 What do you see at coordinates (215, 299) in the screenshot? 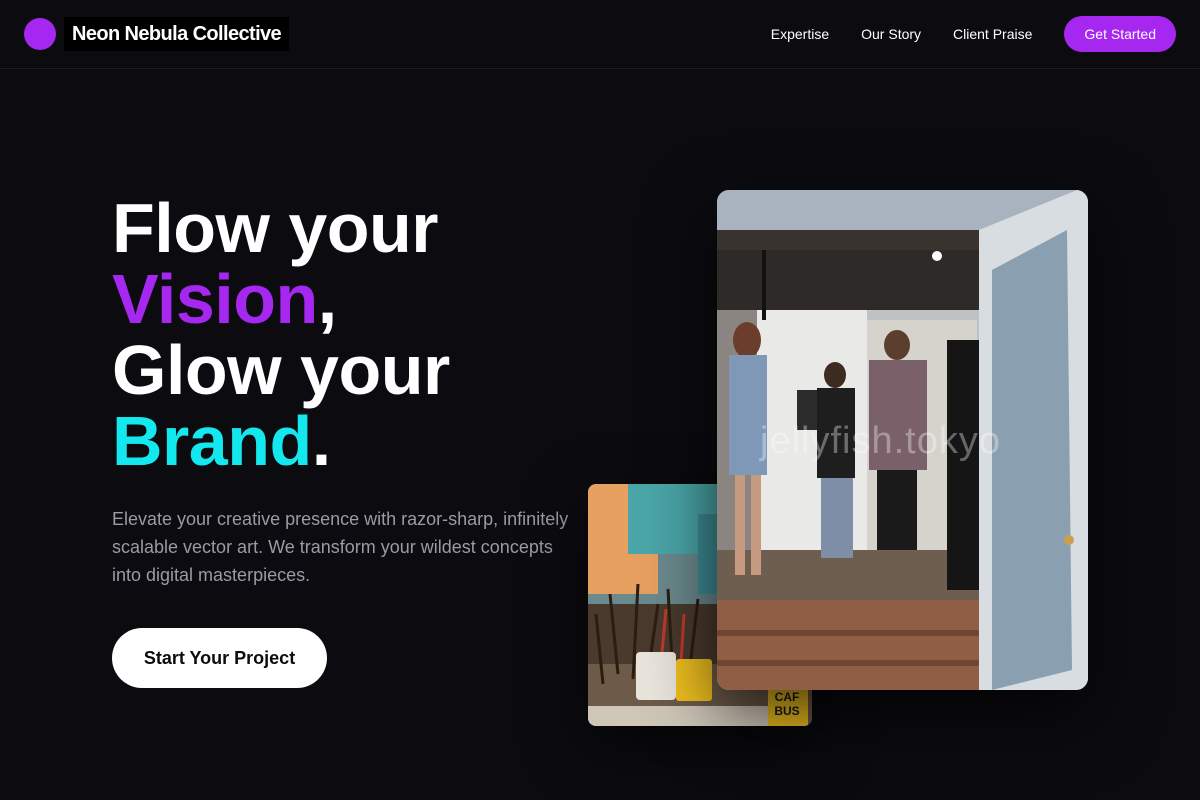
I see `headline-word-vision: Vision` at bounding box center [215, 299].